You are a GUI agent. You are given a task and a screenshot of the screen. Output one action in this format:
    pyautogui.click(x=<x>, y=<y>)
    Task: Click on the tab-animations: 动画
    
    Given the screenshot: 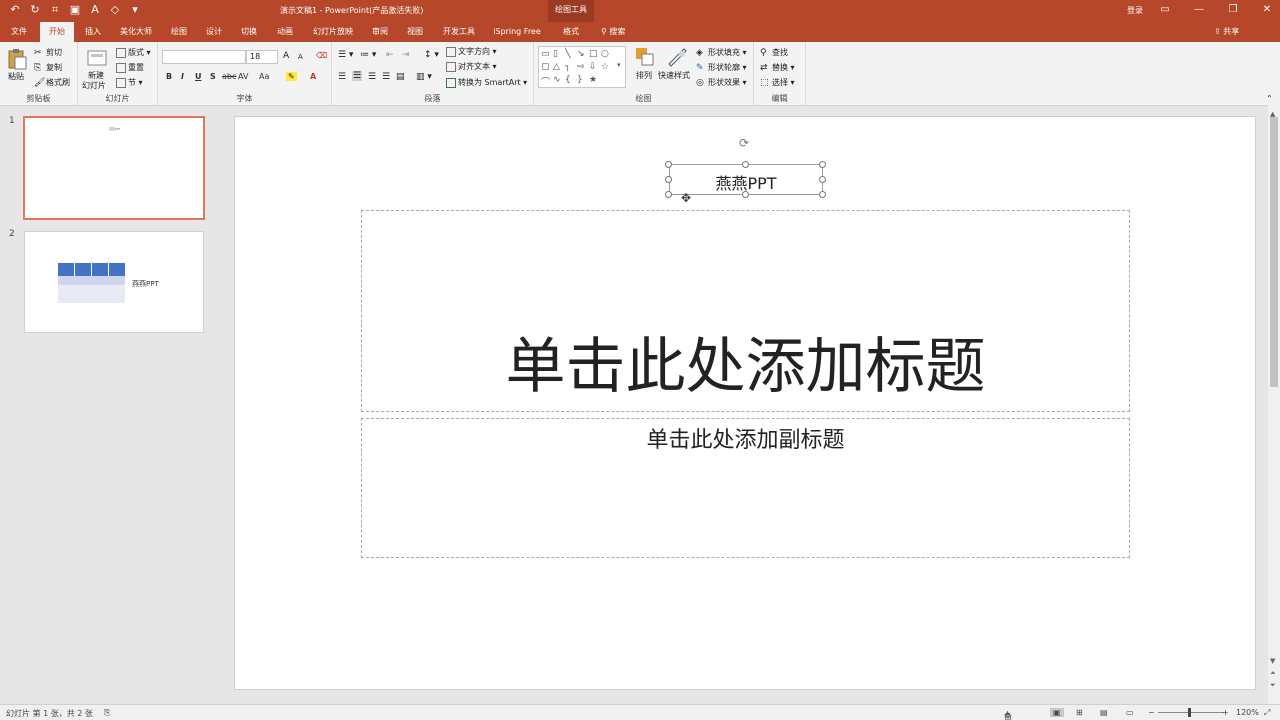 What is the action you would take?
    pyautogui.click(x=285, y=32)
    